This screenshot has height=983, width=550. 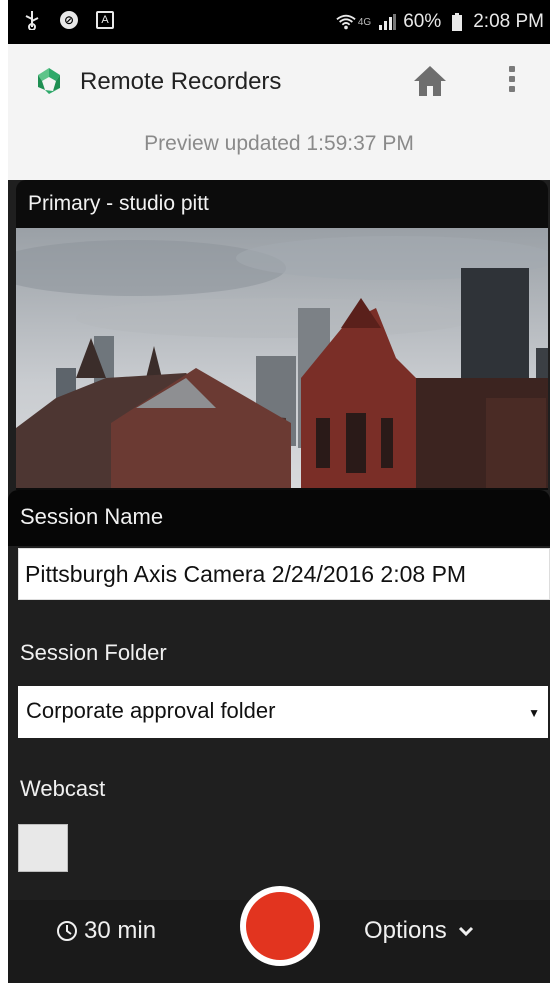 What do you see at coordinates (387, 22) in the screenshot?
I see `signal-icon` at bounding box center [387, 22].